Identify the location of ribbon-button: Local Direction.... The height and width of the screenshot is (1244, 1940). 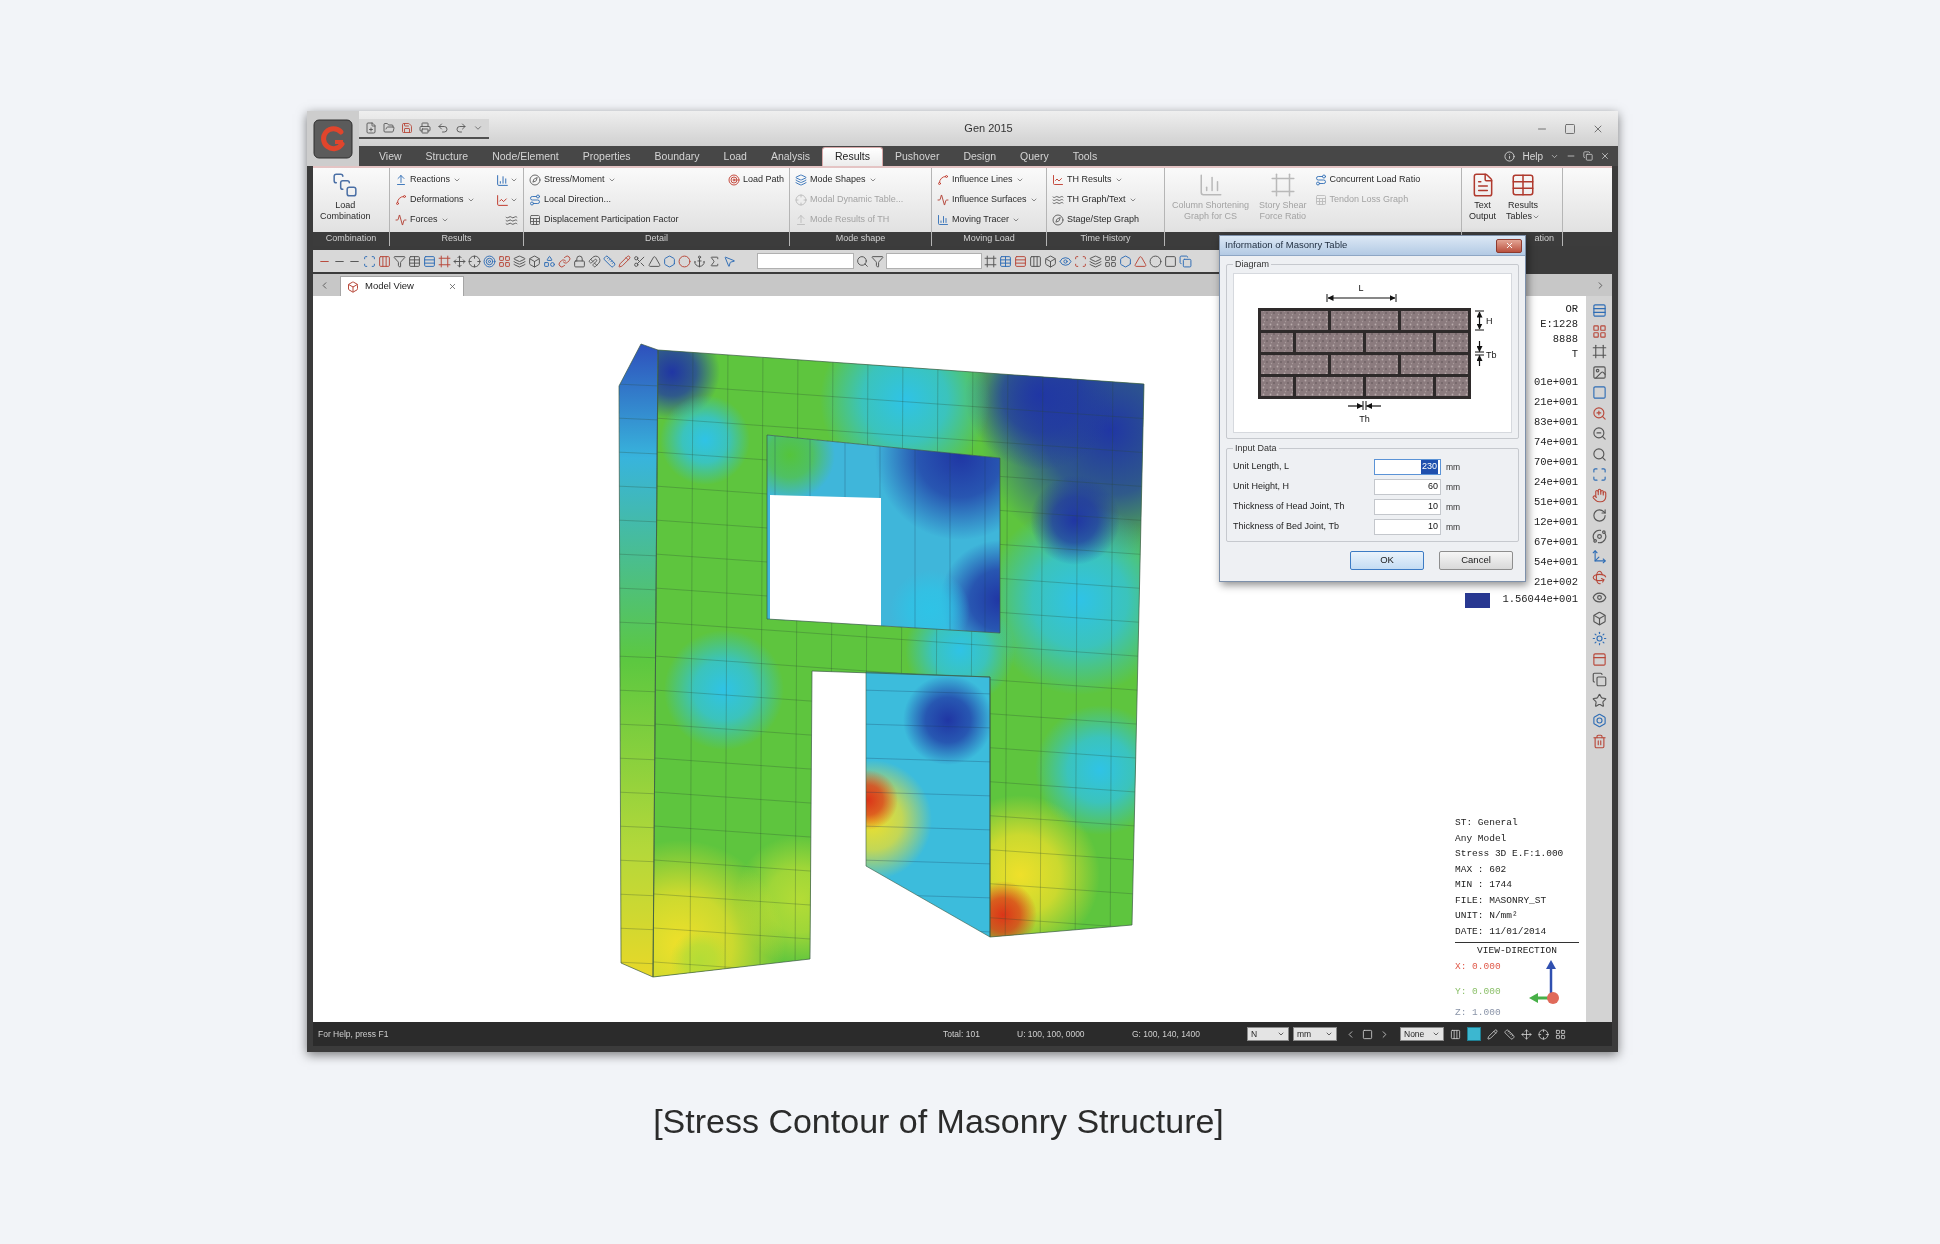
(604, 200).